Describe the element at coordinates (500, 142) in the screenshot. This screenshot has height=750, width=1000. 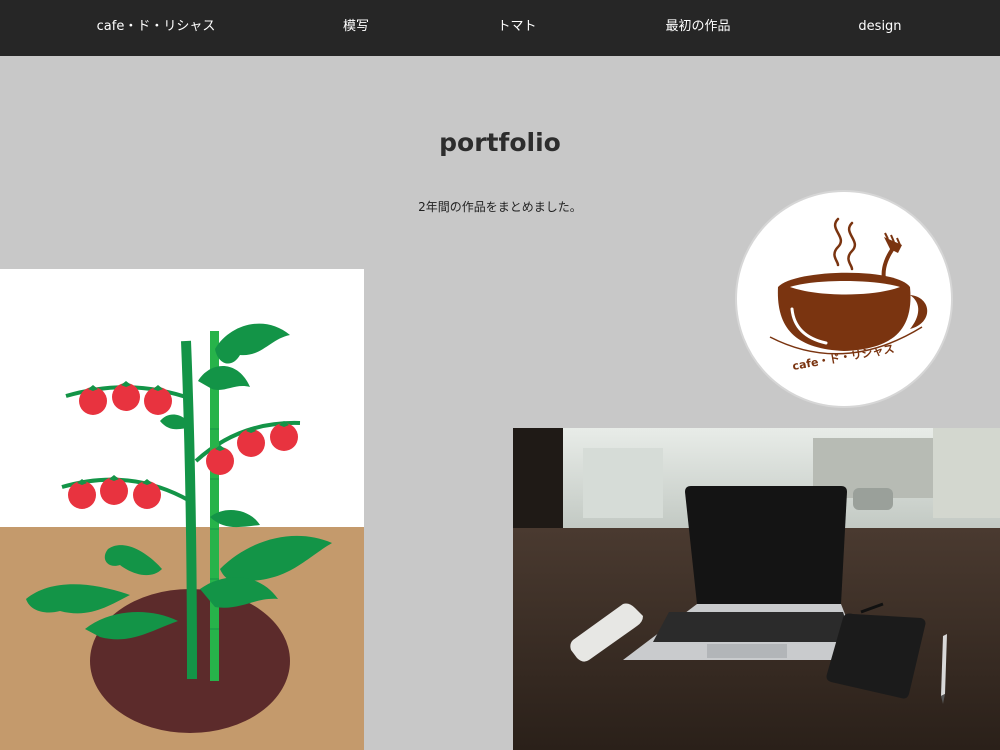
I see `page-title: portfolio` at that location.